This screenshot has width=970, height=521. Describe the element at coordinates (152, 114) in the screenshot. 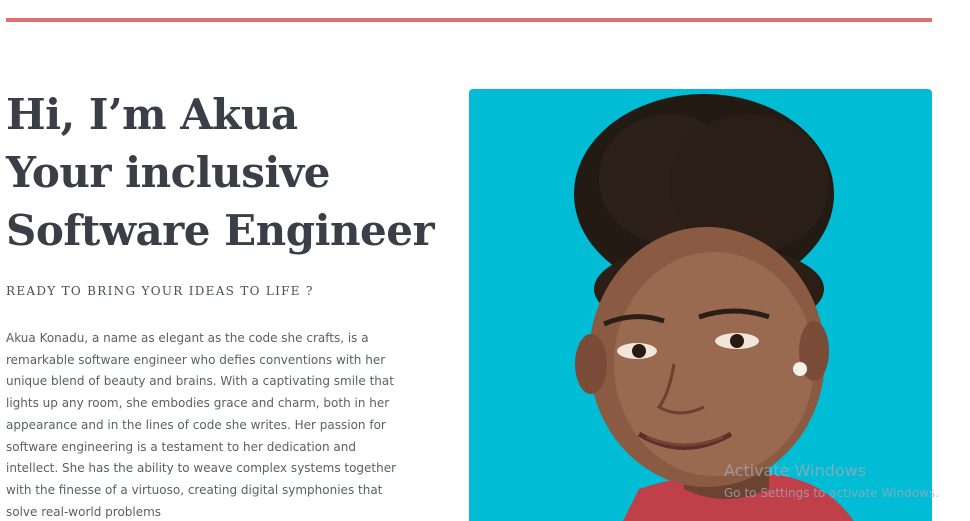

I see `hero-heading-line-1: Hi, I’m Akua` at that location.